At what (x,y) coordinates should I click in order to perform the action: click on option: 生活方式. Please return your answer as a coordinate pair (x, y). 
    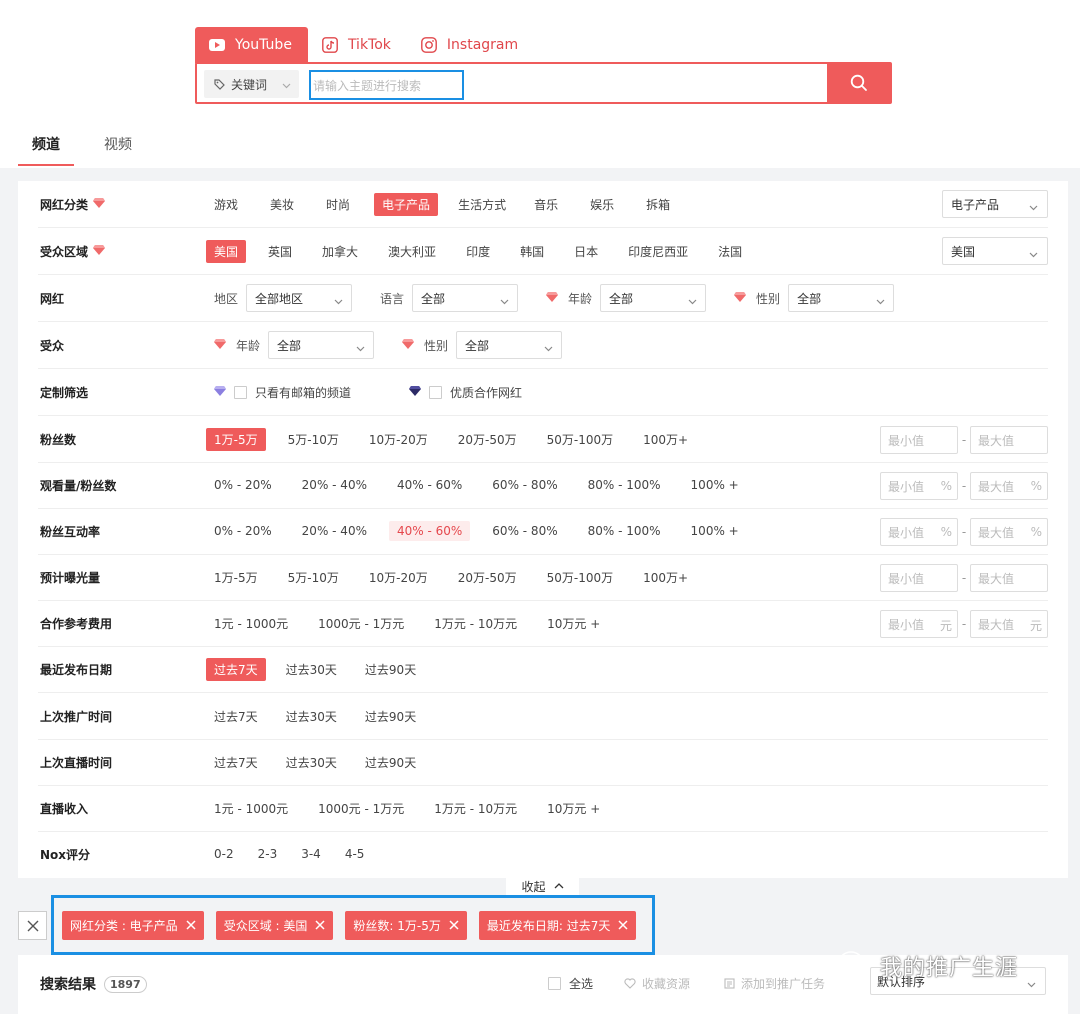
    Looking at the image, I should click on (482, 204).